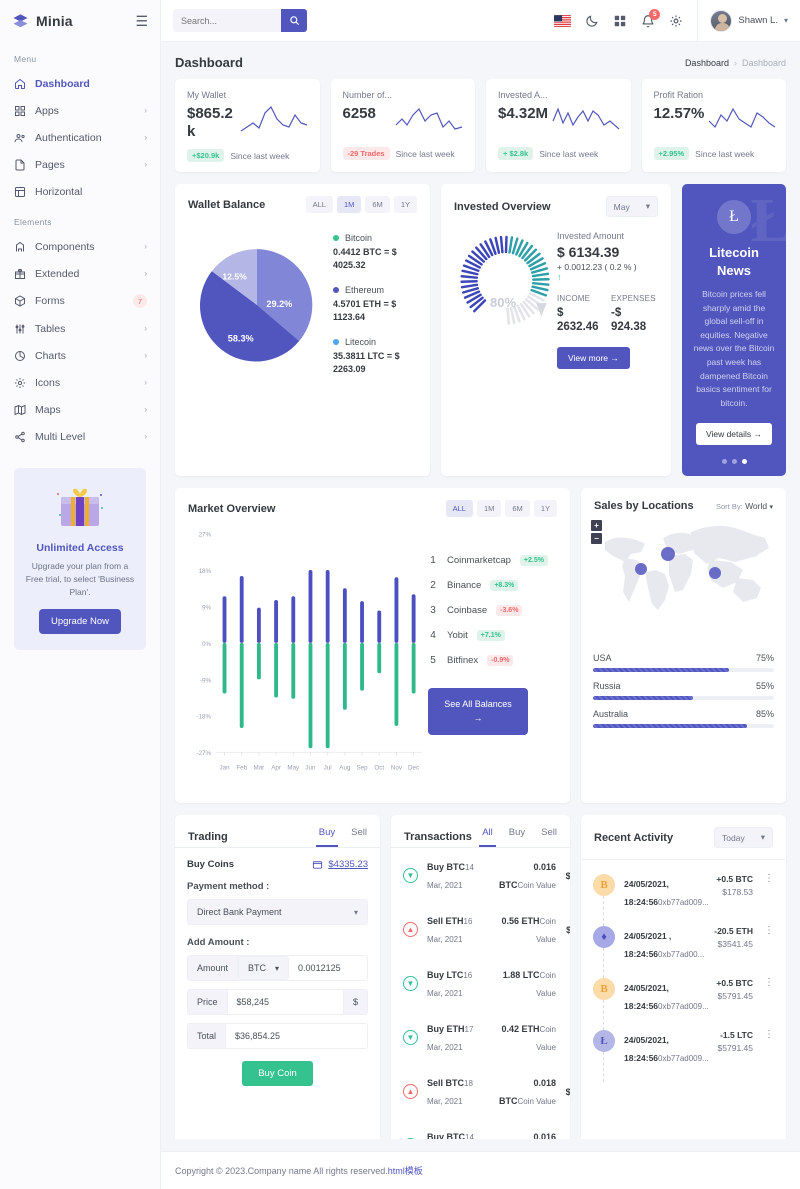 This screenshot has height=1189, width=800. Describe the element at coordinates (744, 462) in the screenshot. I see `carousel-dot-active` at that location.